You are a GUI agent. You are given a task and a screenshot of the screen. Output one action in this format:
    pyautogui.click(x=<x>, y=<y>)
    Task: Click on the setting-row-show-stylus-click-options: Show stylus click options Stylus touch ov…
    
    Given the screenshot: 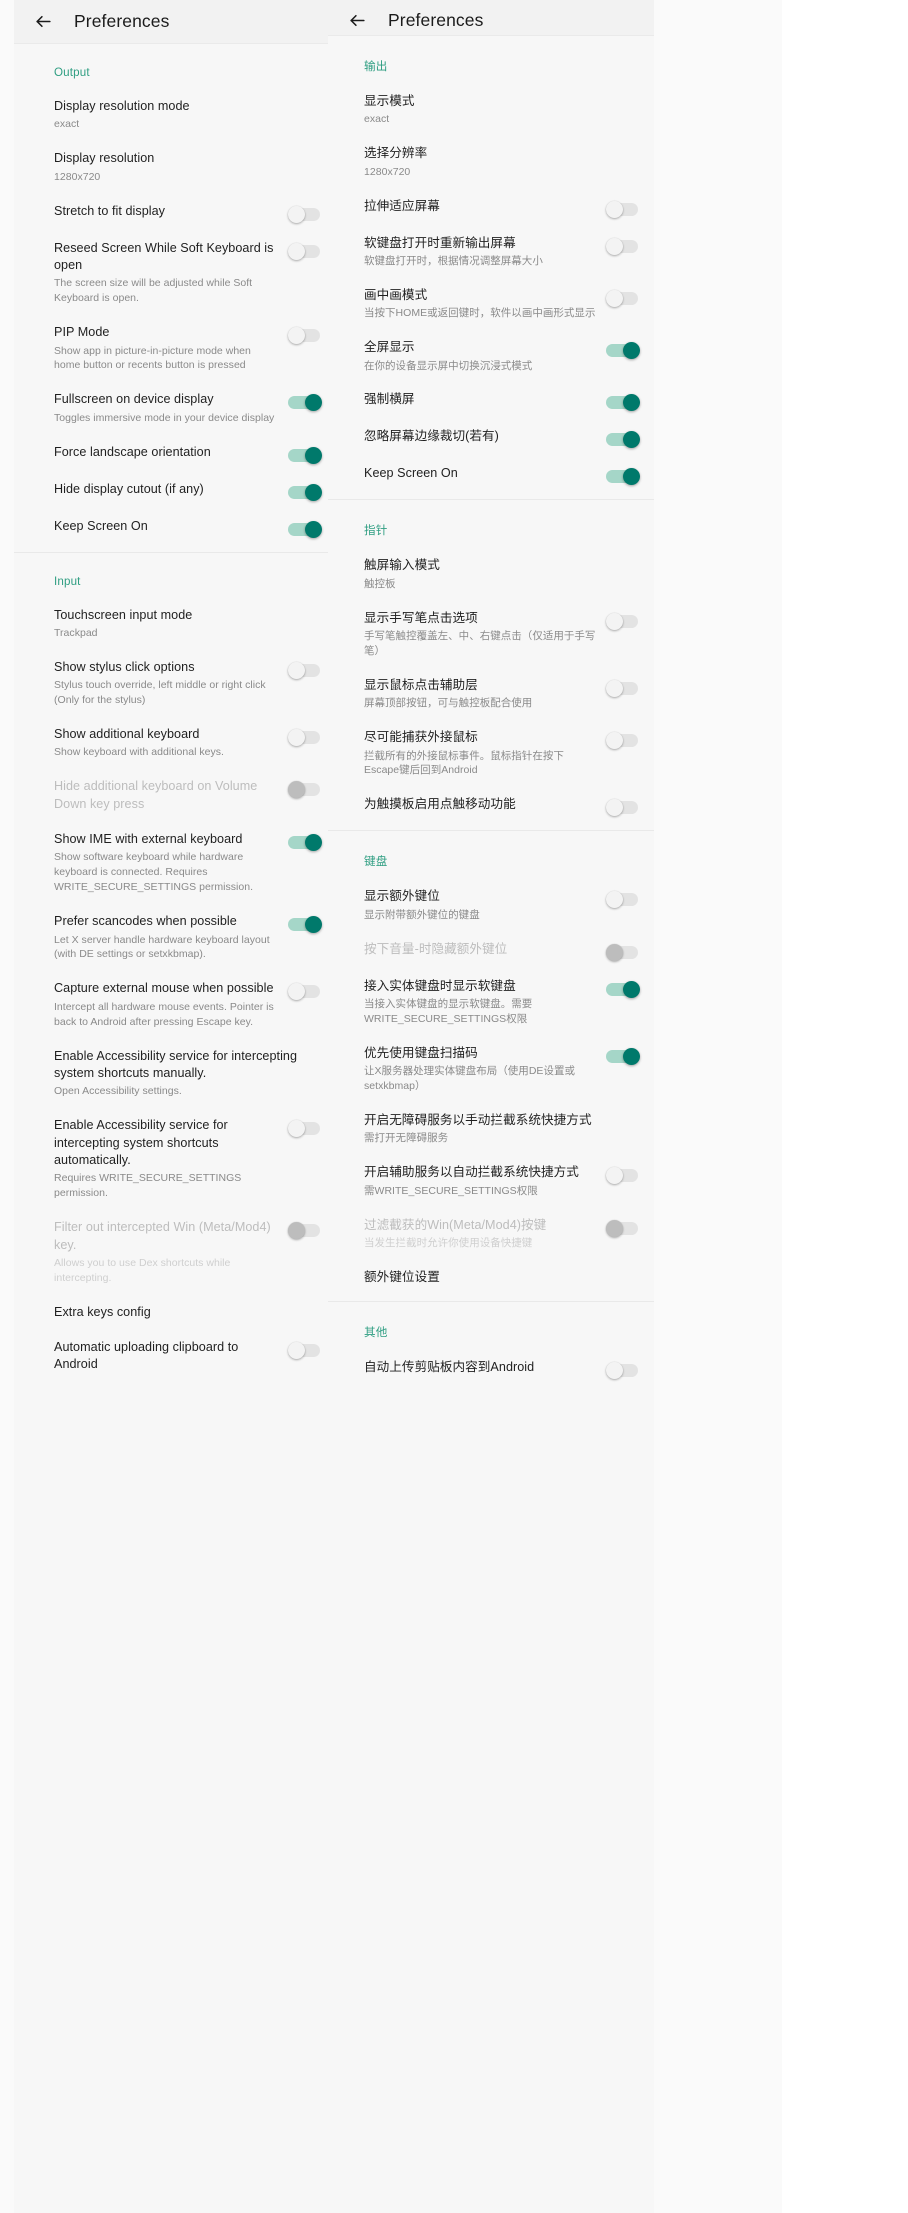 What is the action you would take?
    pyautogui.click(x=177, y=683)
    